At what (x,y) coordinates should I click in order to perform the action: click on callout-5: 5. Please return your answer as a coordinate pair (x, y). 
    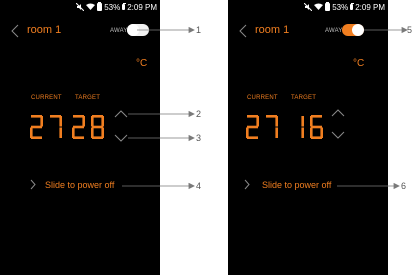
    Looking at the image, I should click on (409, 30).